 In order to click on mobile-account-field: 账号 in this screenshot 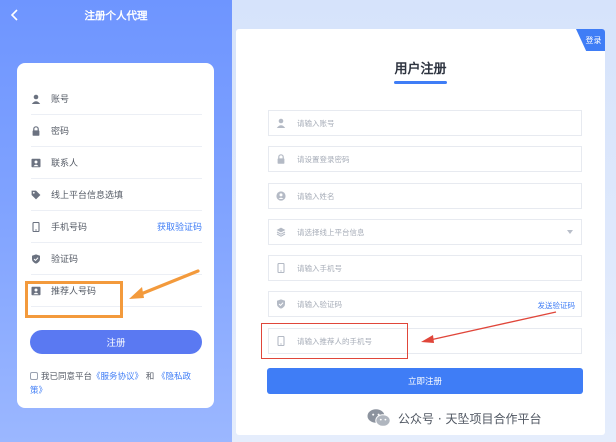, I will do `click(116, 99)`.